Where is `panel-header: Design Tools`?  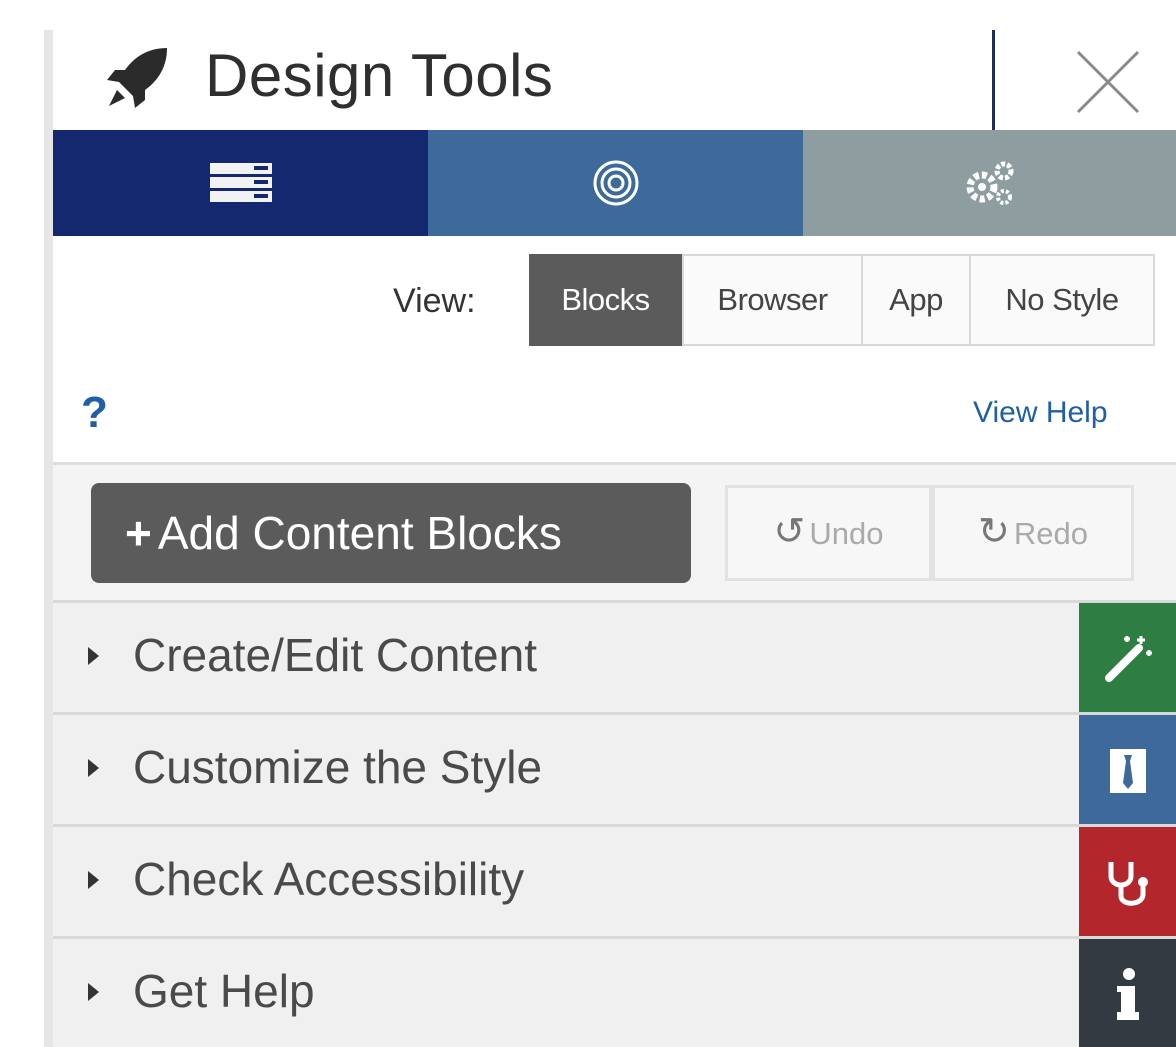
panel-header: Design Tools is located at coordinates (614, 80).